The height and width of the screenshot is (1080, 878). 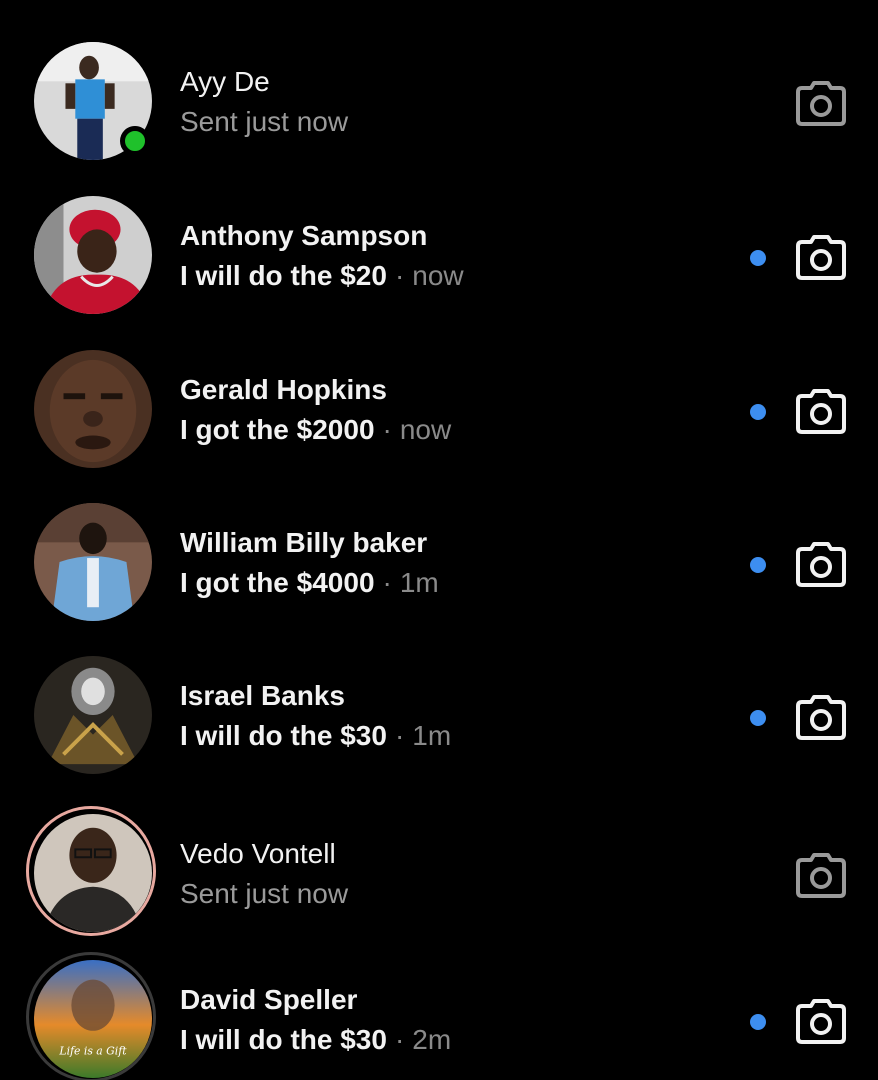 I want to click on contact-name: David Speller, so click(x=269, y=999).